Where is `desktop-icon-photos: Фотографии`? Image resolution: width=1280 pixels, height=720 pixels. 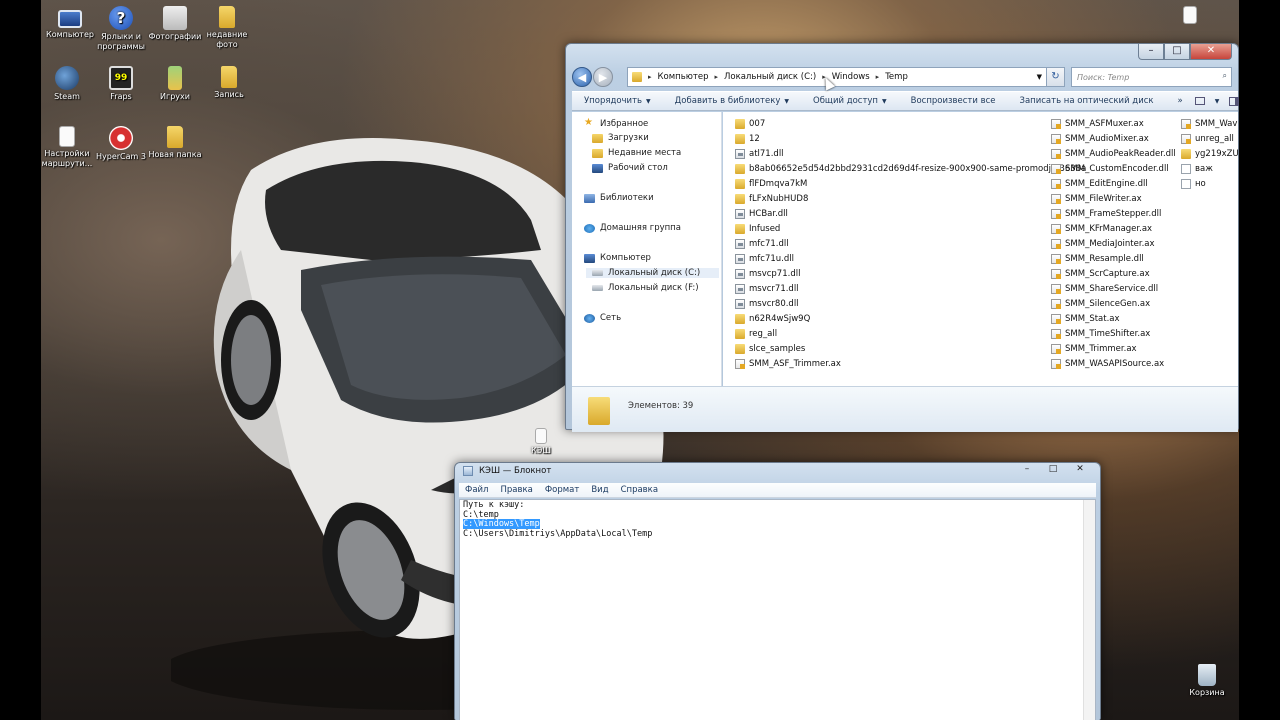 desktop-icon-photos: Фотографии is located at coordinates (175, 24).